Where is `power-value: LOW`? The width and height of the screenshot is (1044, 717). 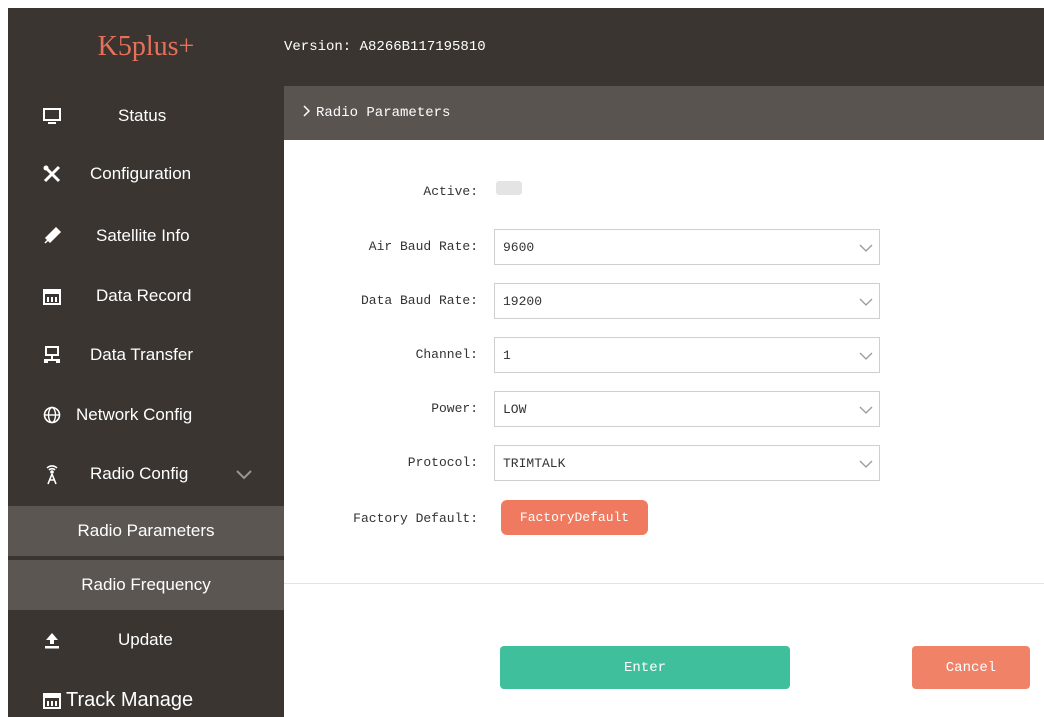
power-value: LOW is located at coordinates (515, 409).